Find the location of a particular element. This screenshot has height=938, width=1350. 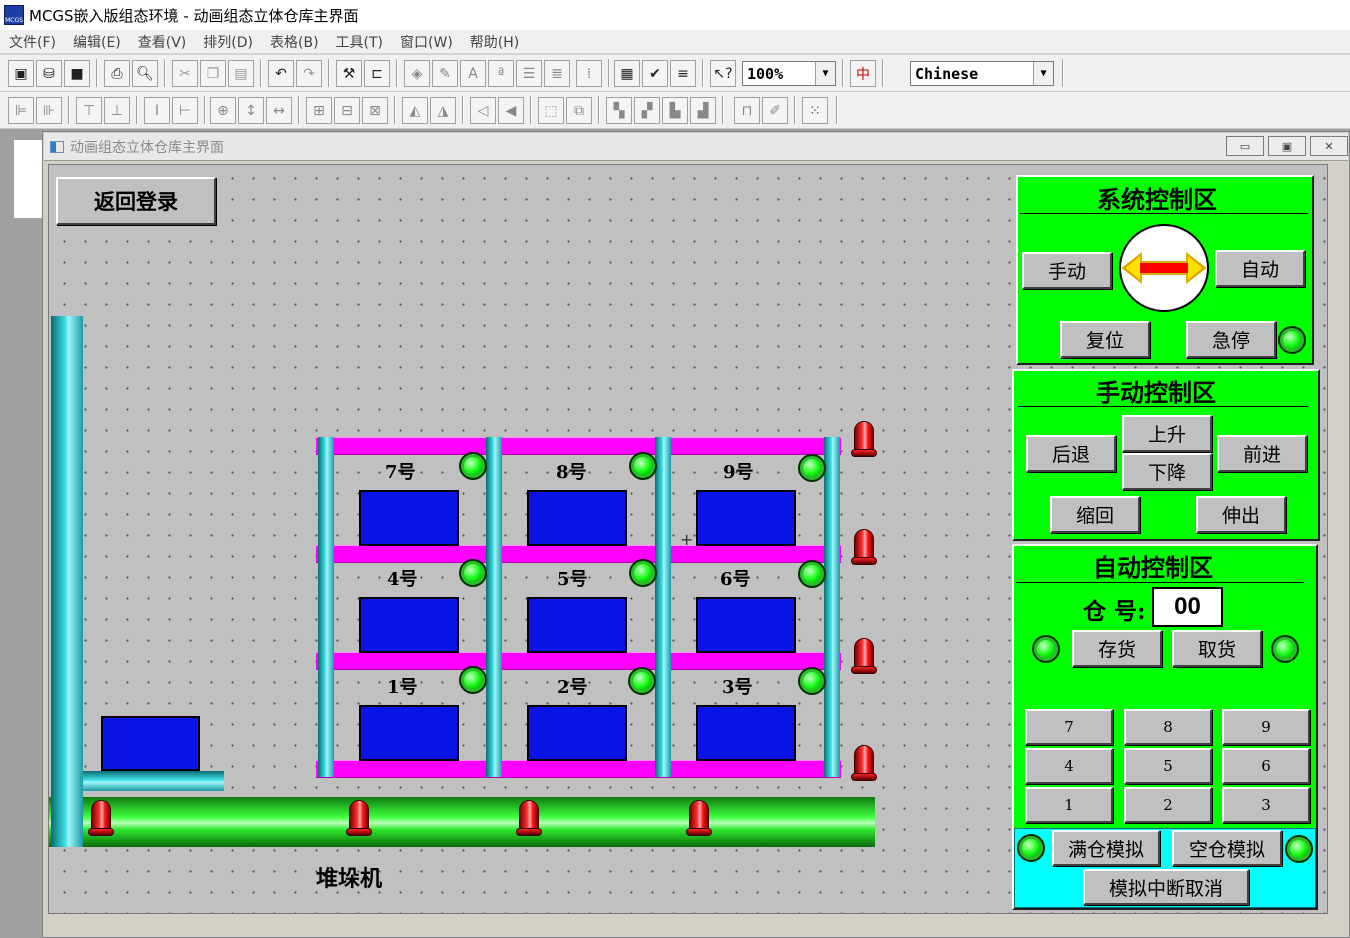

menu-view: 查看(V) is located at coordinates (162, 42).